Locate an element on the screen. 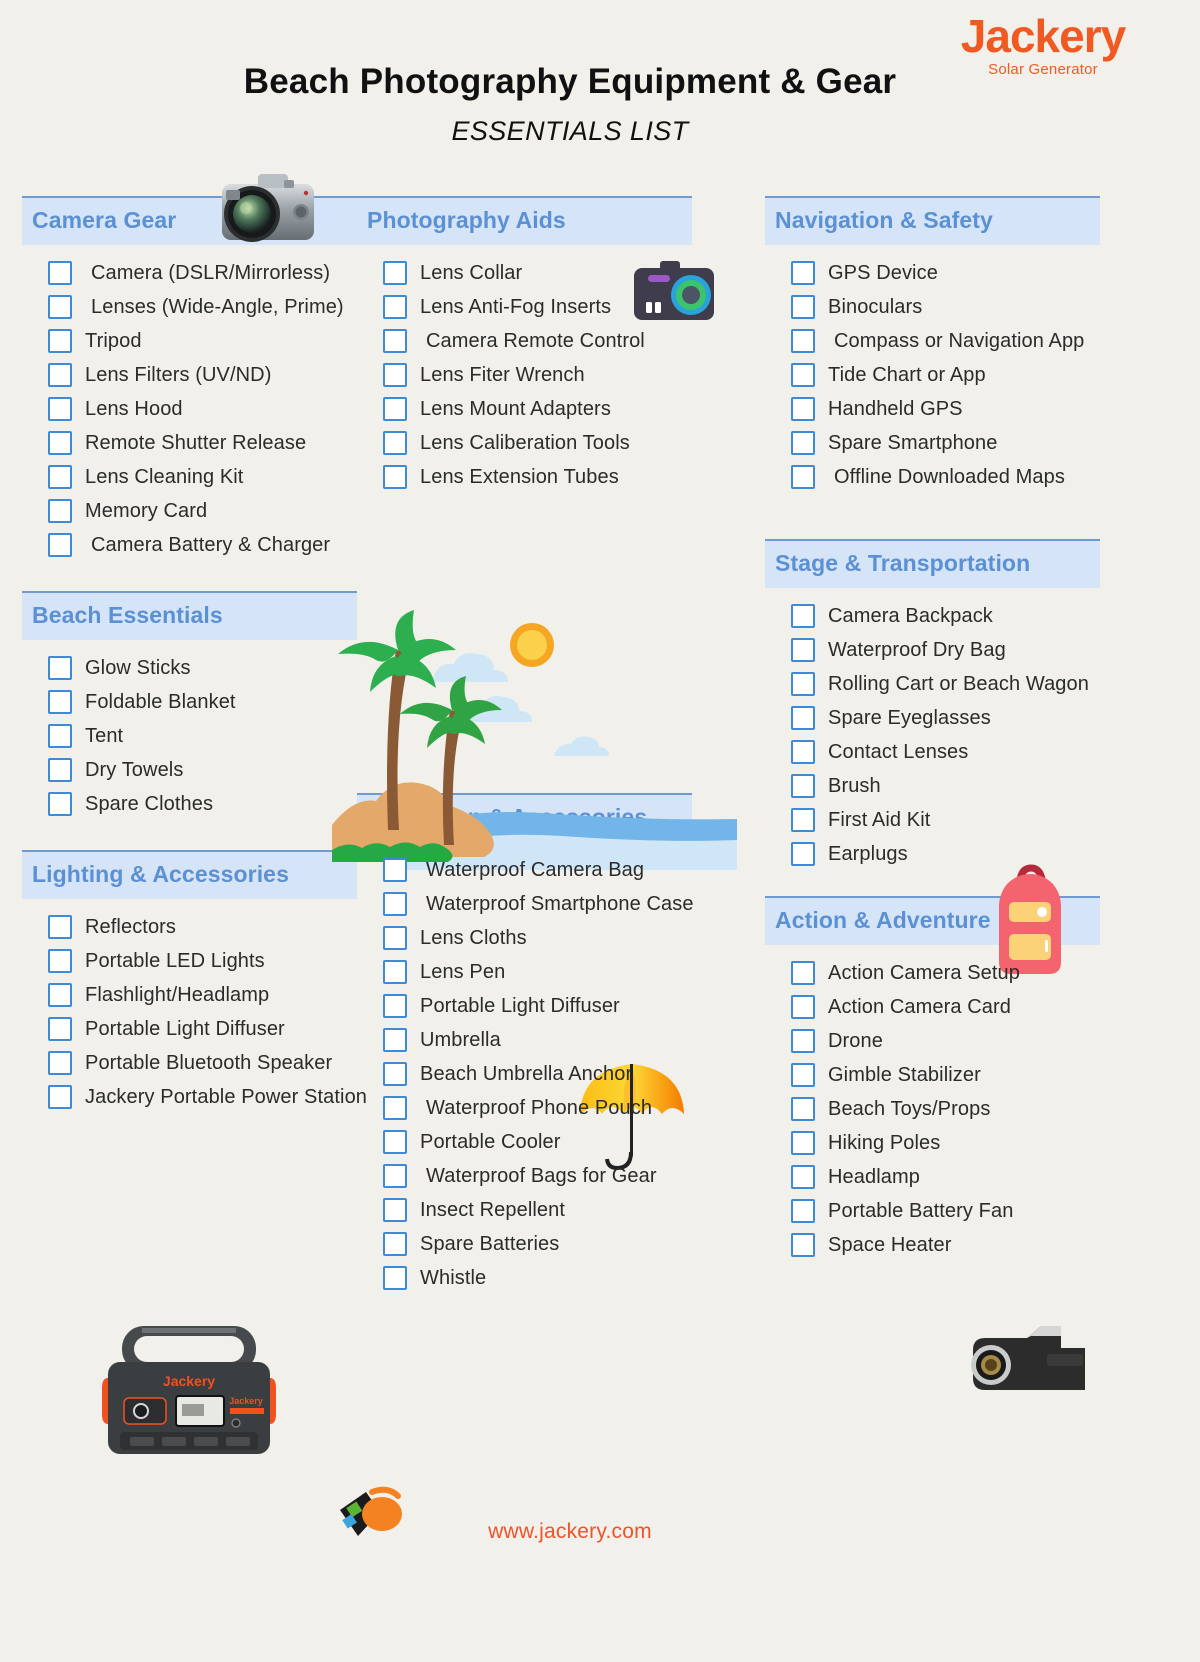 The width and height of the screenshot is (1200, 1662). checklist-item: Offline Downloaded Maps is located at coordinates (932, 477).